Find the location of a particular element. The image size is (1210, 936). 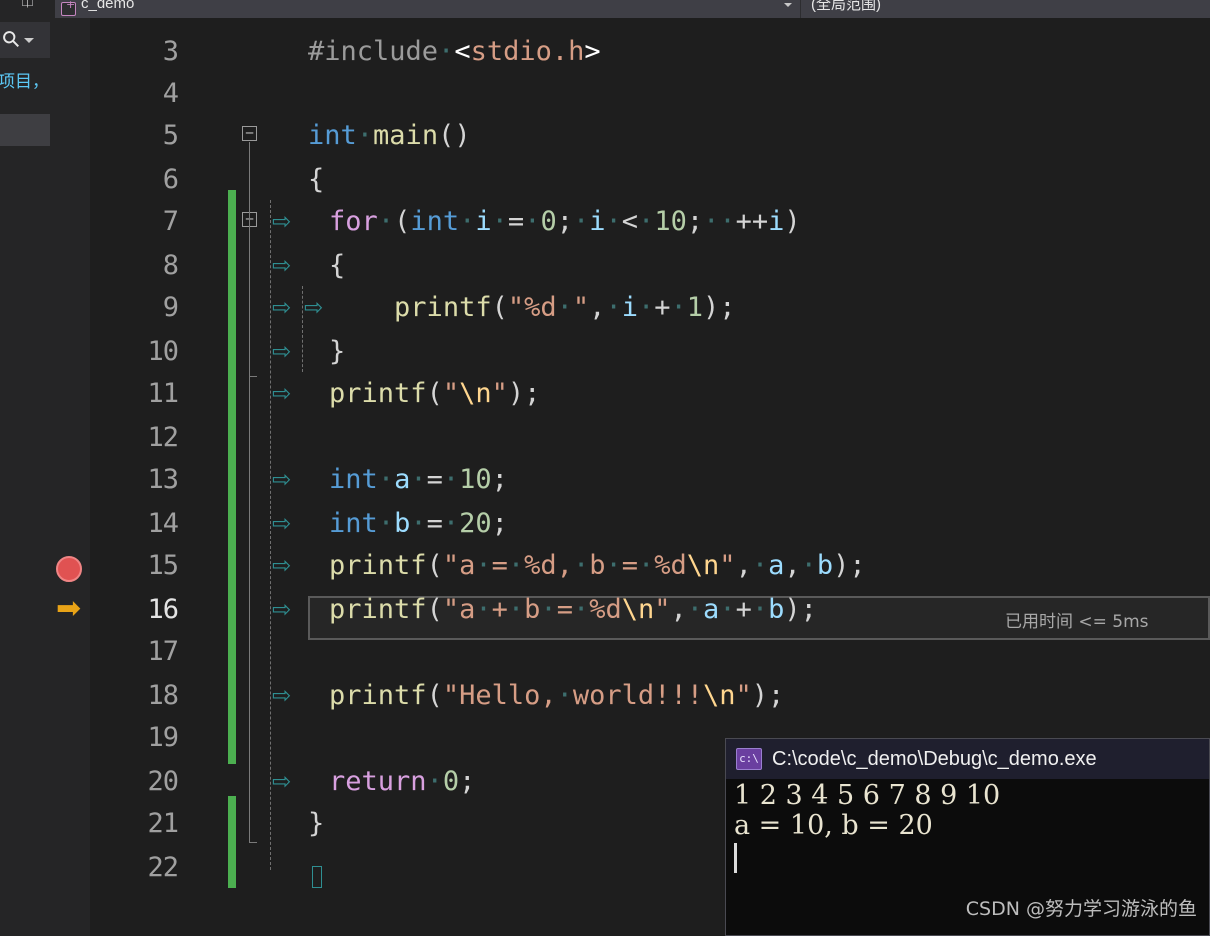

solution-explorer-partial-text: 项目， is located at coordinates (24, 82).